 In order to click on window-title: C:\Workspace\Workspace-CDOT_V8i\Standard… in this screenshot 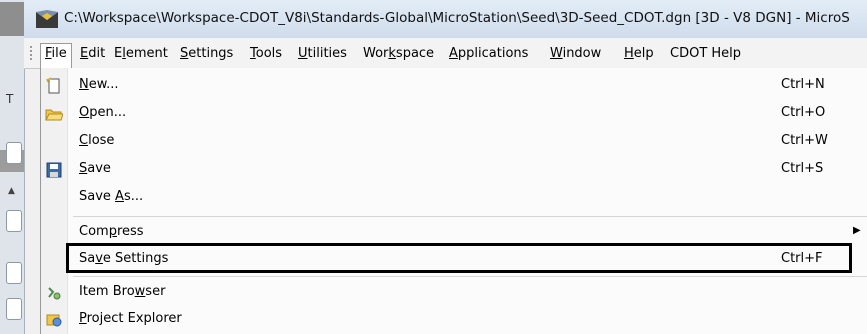, I will do `click(457, 18)`.